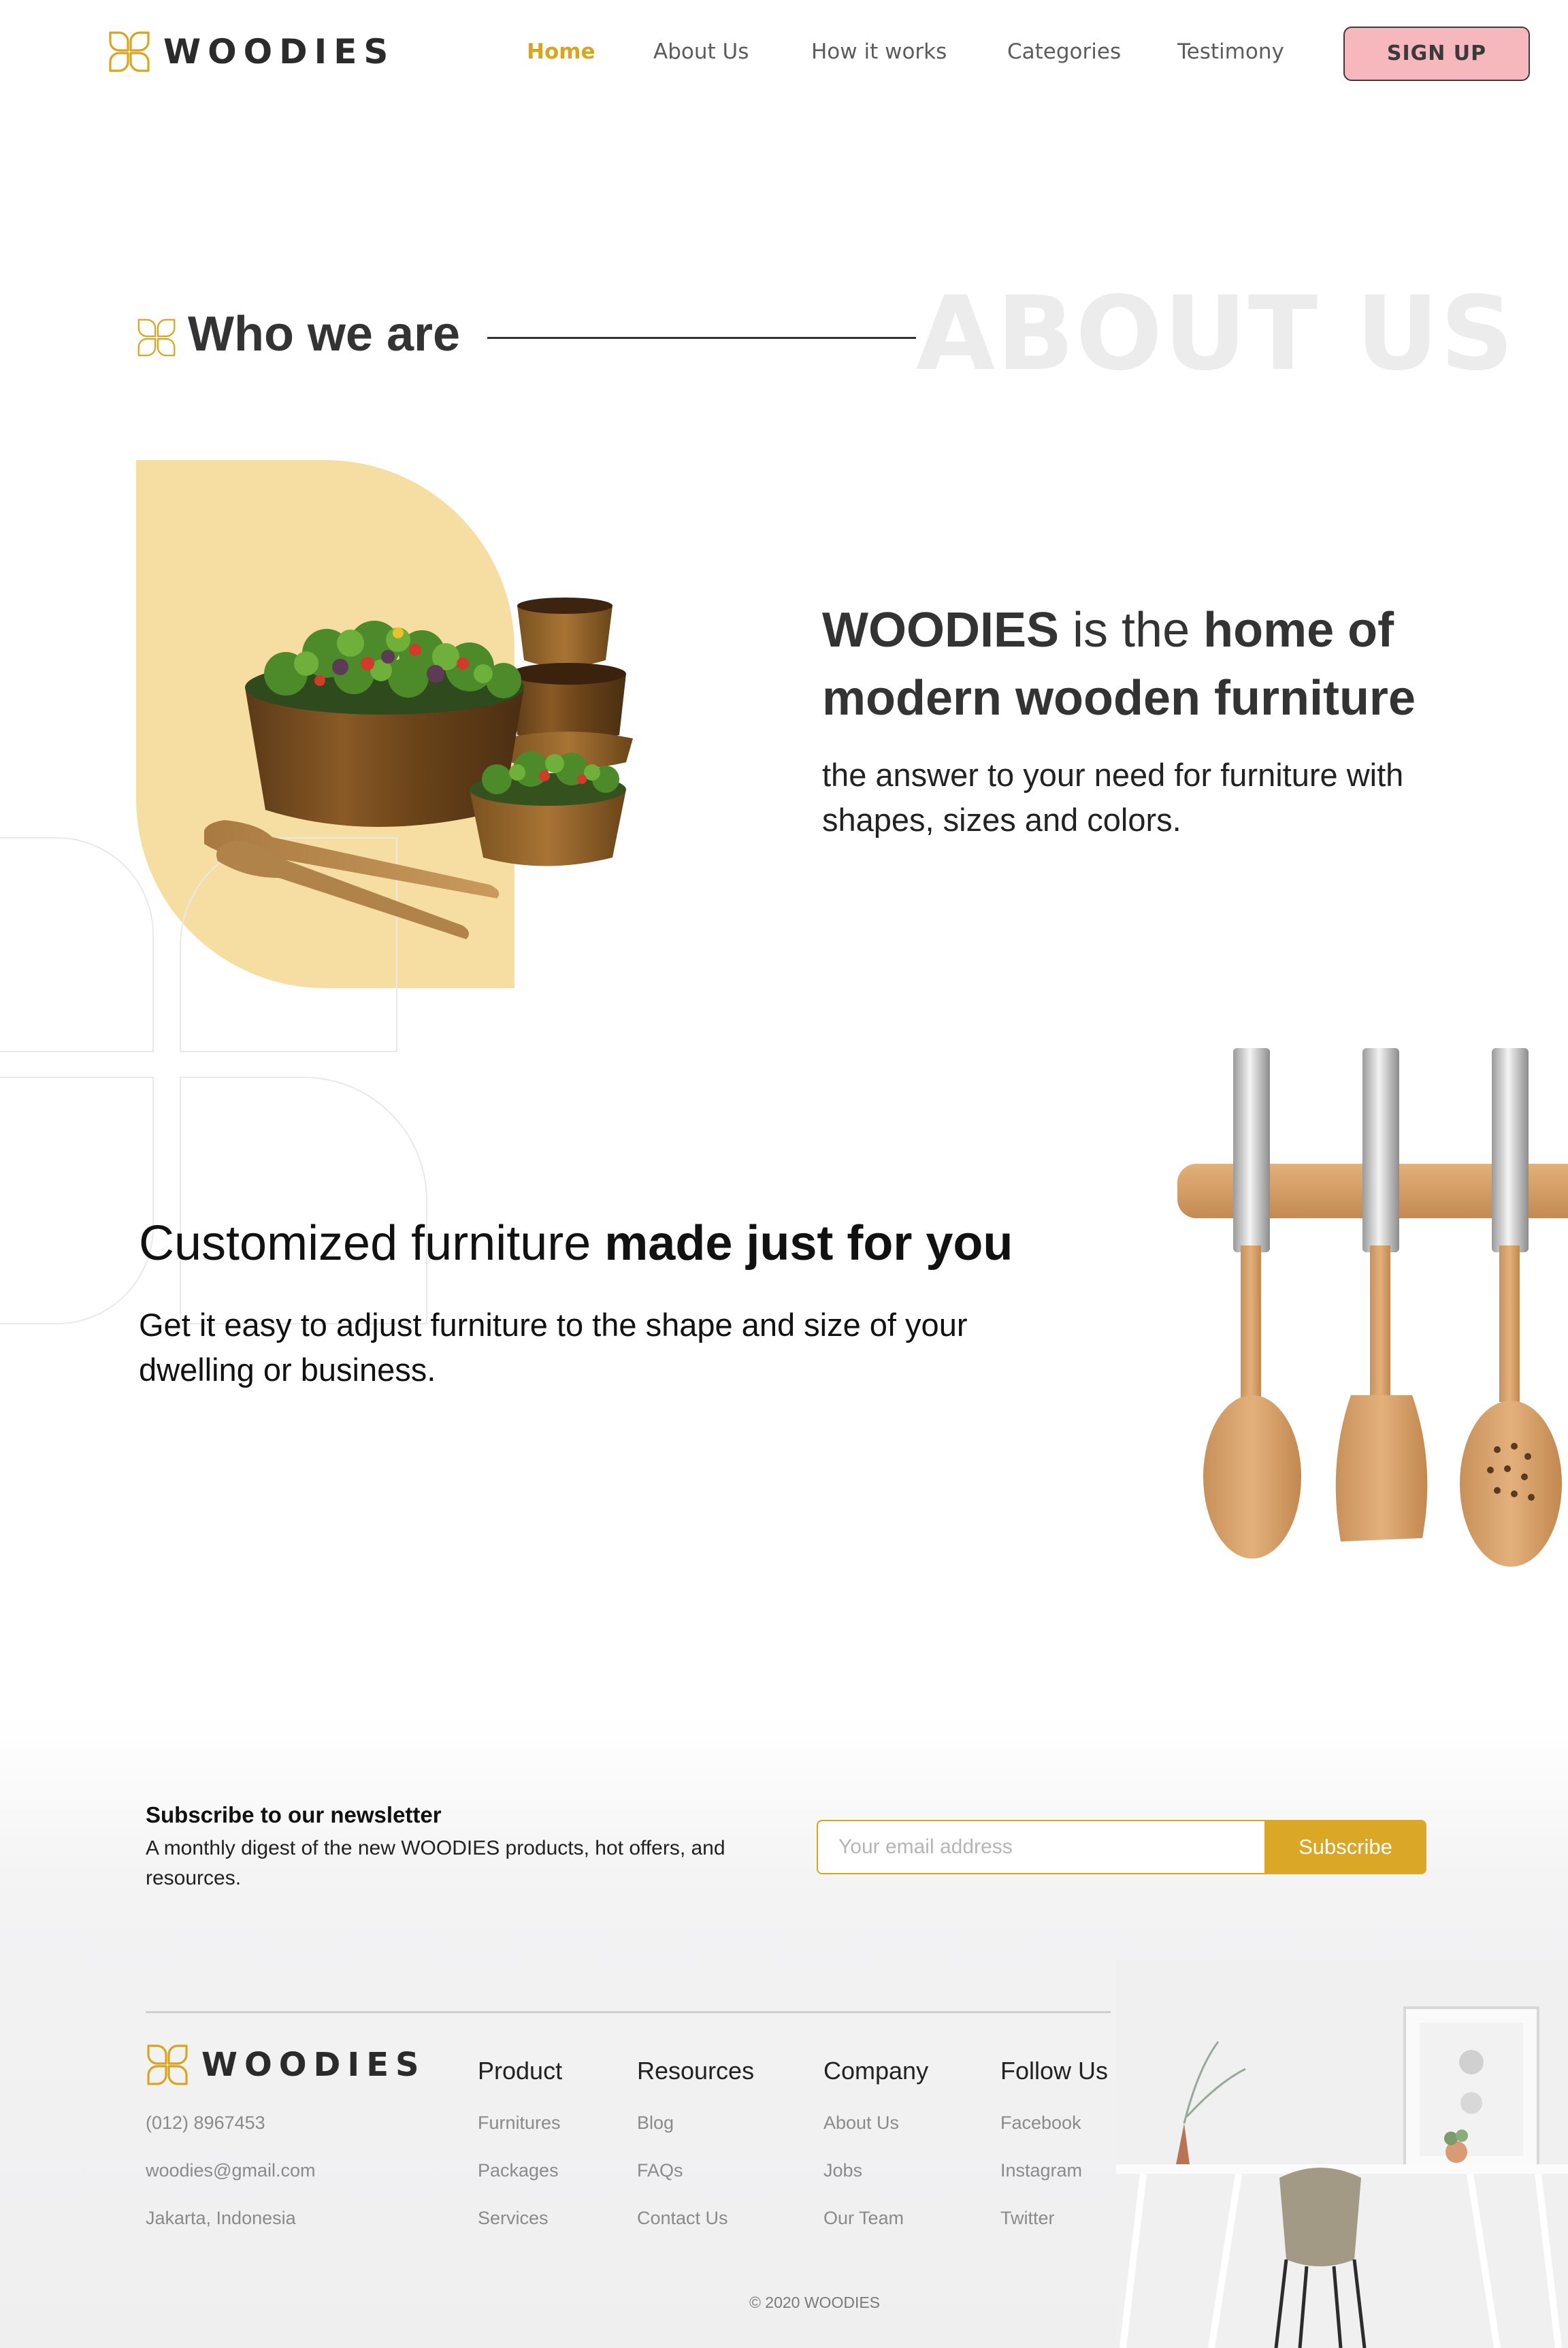  Describe the element at coordinates (808, 1243) in the screenshot. I see `custom-title-bold: made just for you` at that location.